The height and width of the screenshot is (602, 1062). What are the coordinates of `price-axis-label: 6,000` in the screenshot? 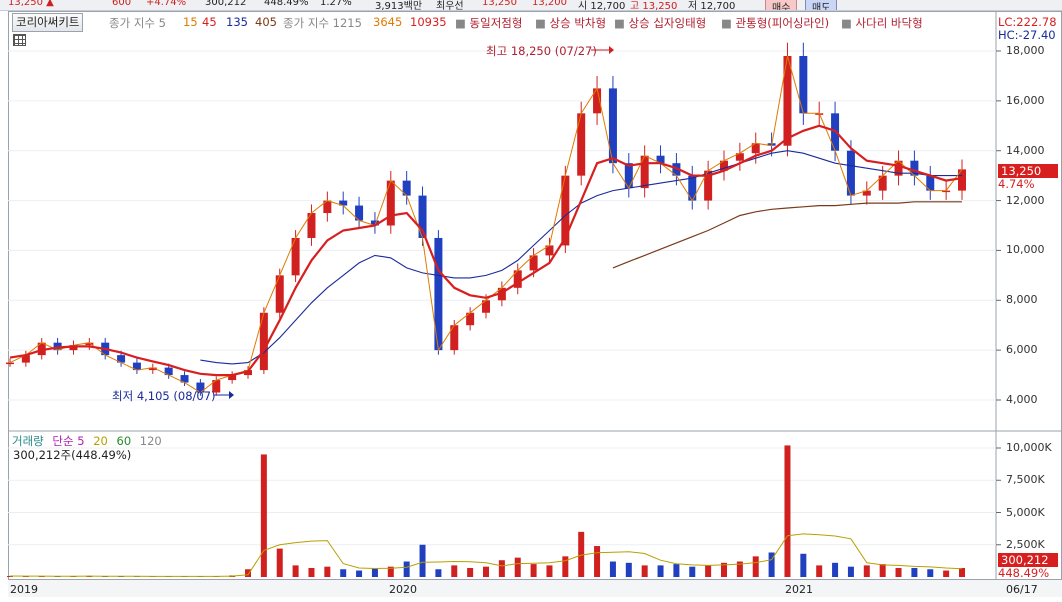 It's located at (1022, 350).